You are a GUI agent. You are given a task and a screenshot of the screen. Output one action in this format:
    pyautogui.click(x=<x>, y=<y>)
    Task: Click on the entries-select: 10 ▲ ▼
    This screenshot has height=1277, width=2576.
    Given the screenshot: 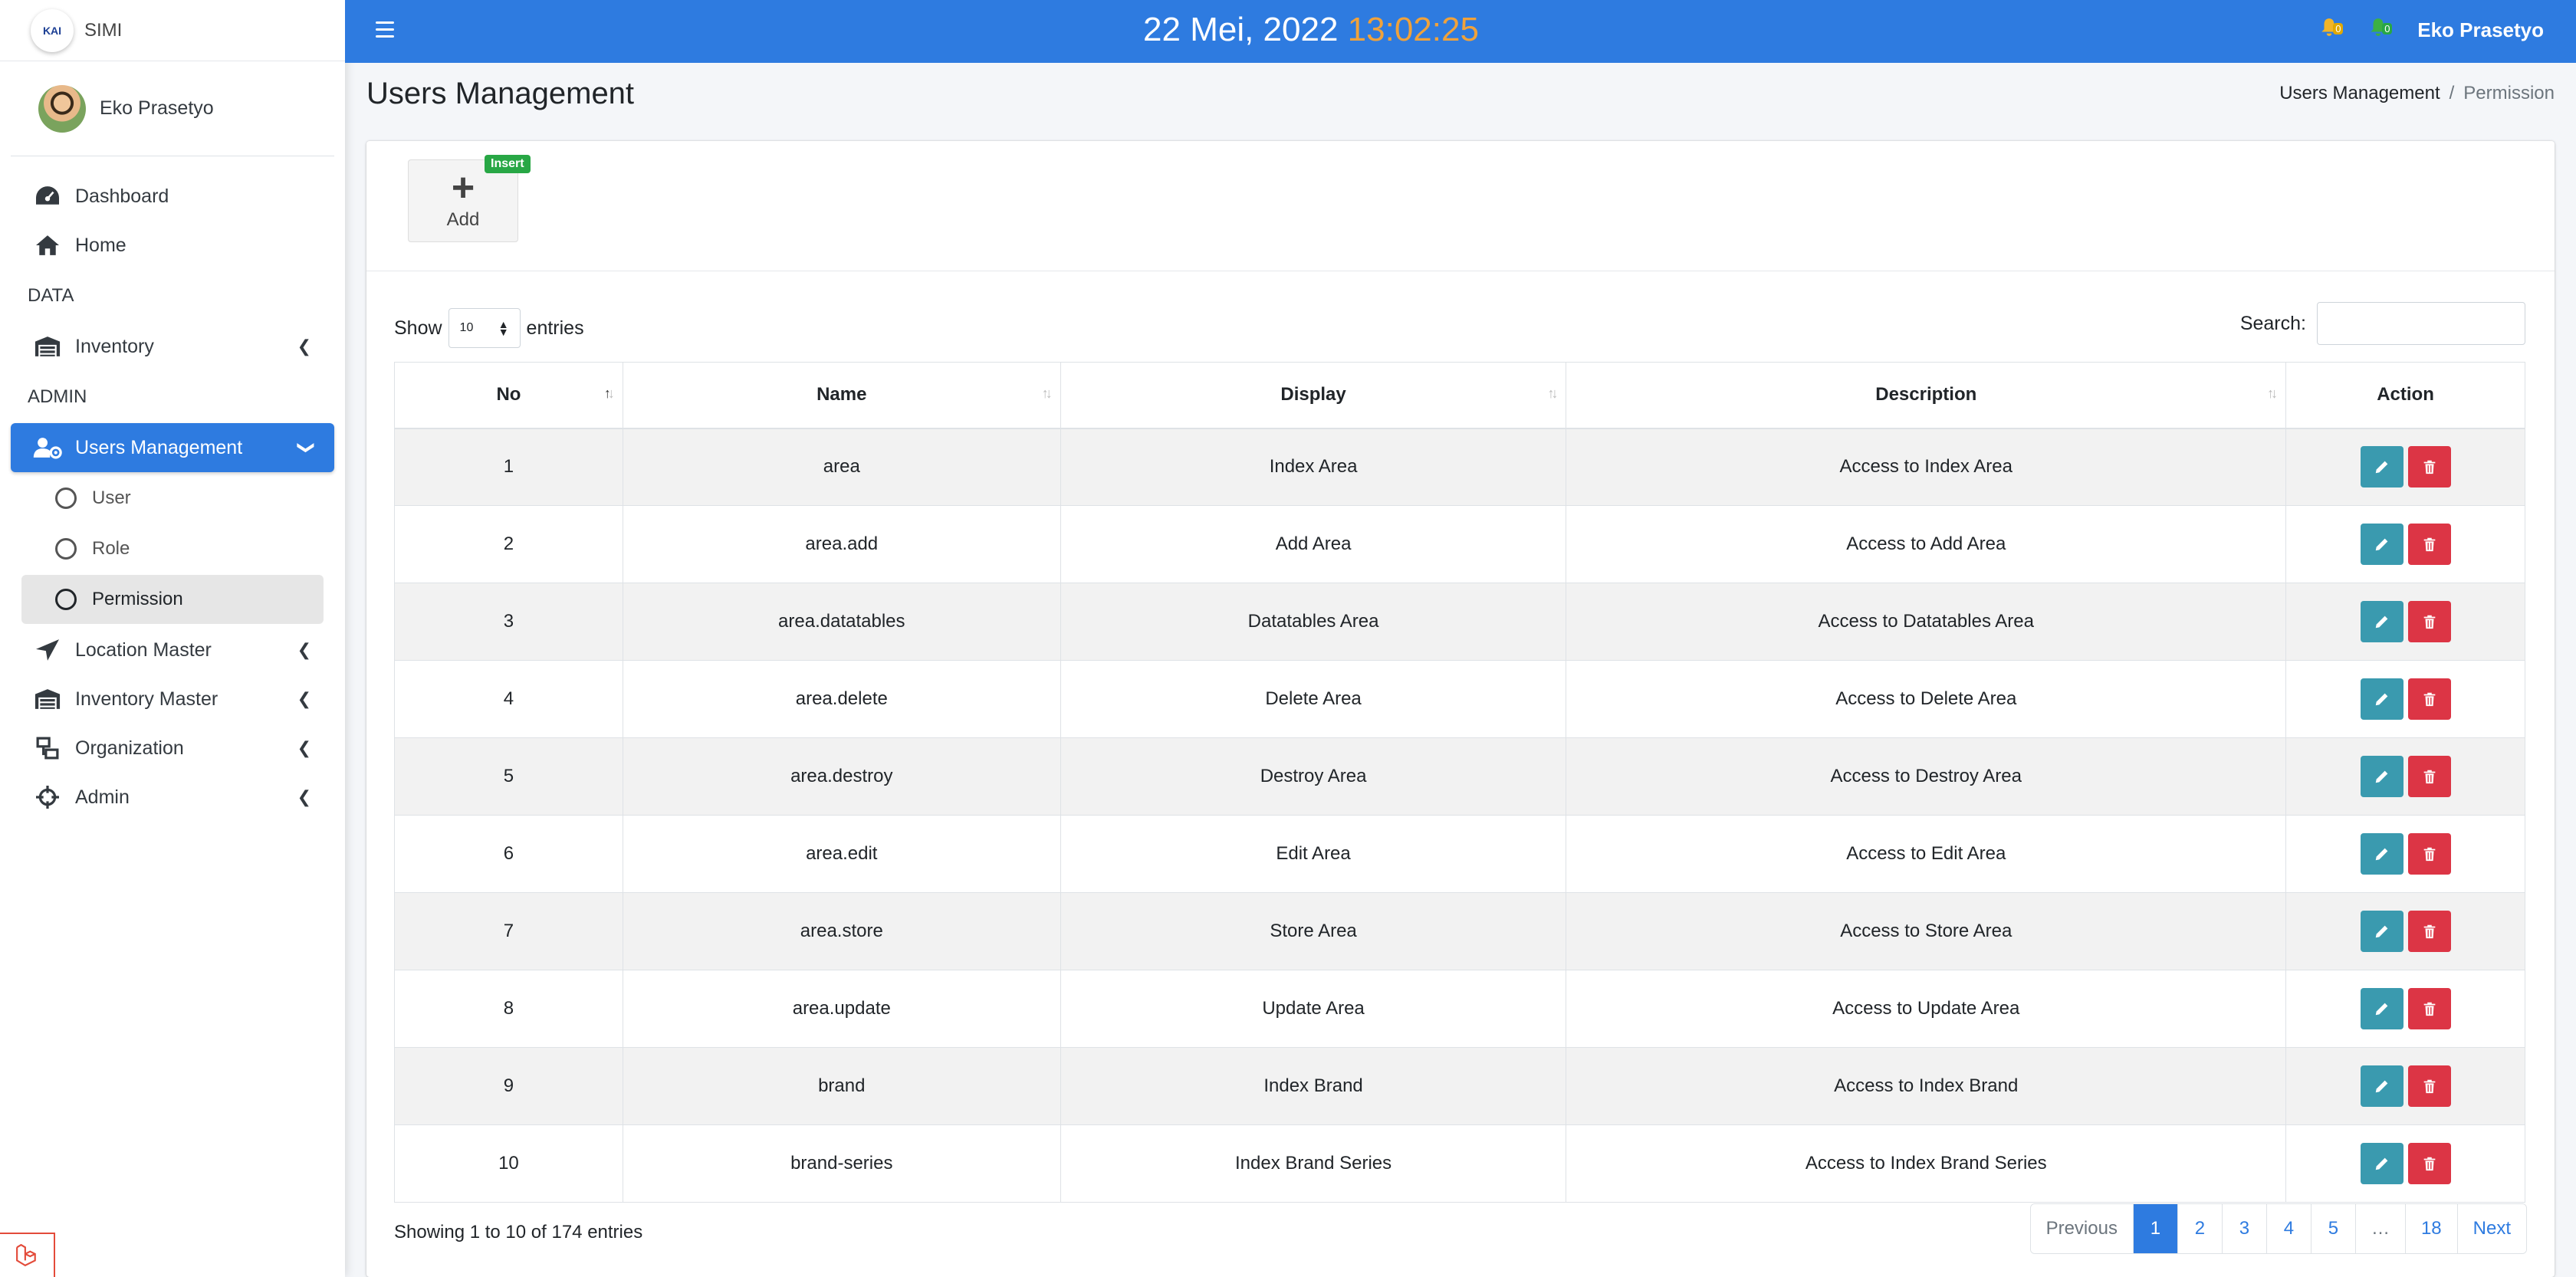 What is the action you would take?
    pyautogui.click(x=485, y=328)
    